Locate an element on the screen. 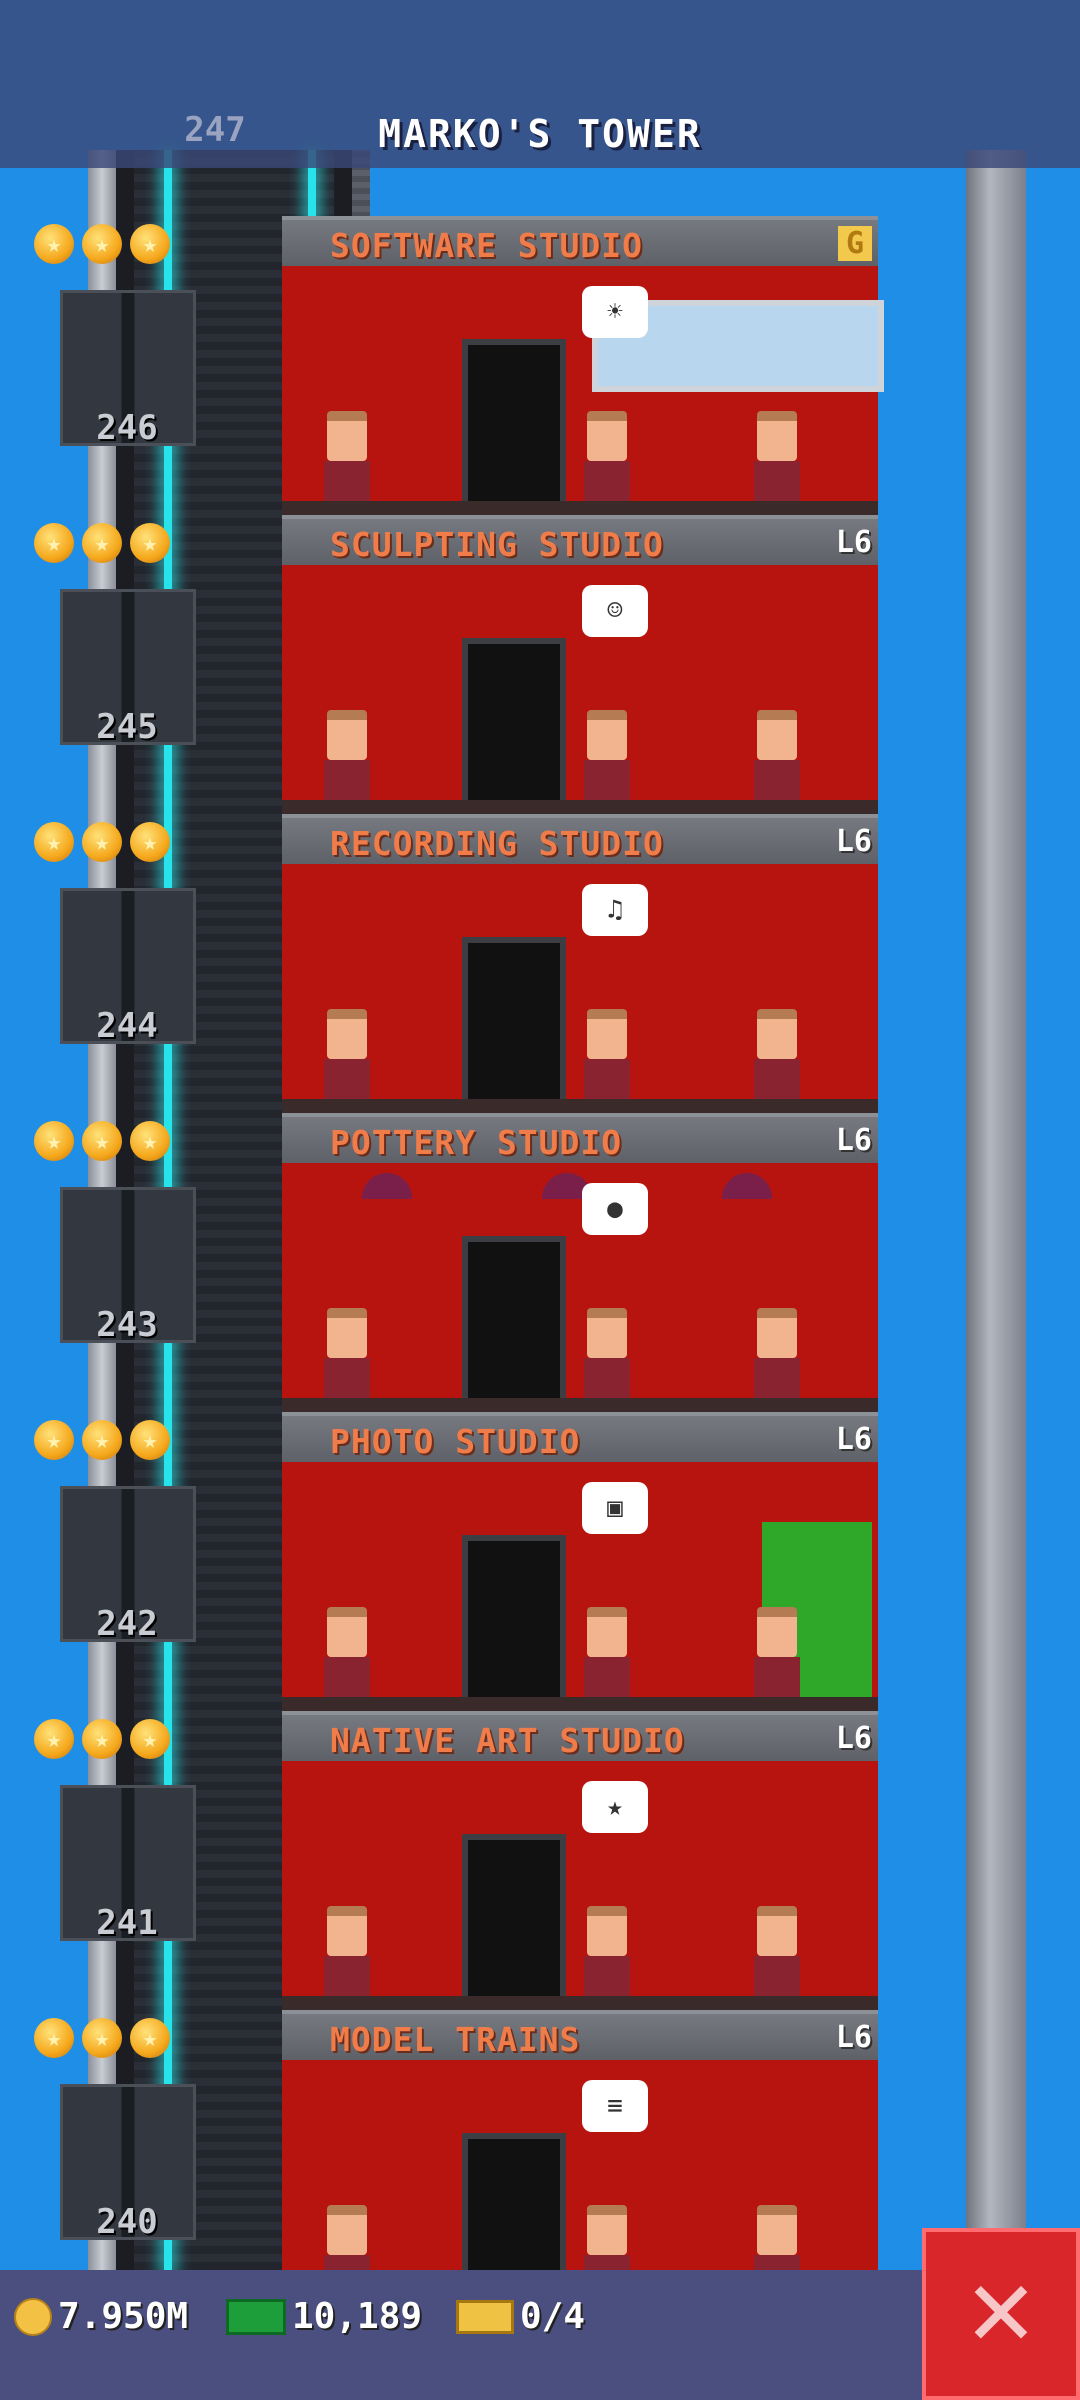  room-interior: ★ is located at coordinates (580, 1885).